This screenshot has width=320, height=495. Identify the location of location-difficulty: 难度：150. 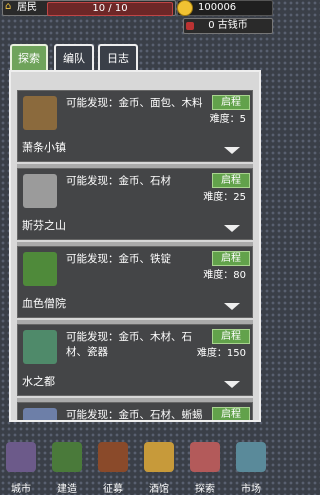
(221, 353).